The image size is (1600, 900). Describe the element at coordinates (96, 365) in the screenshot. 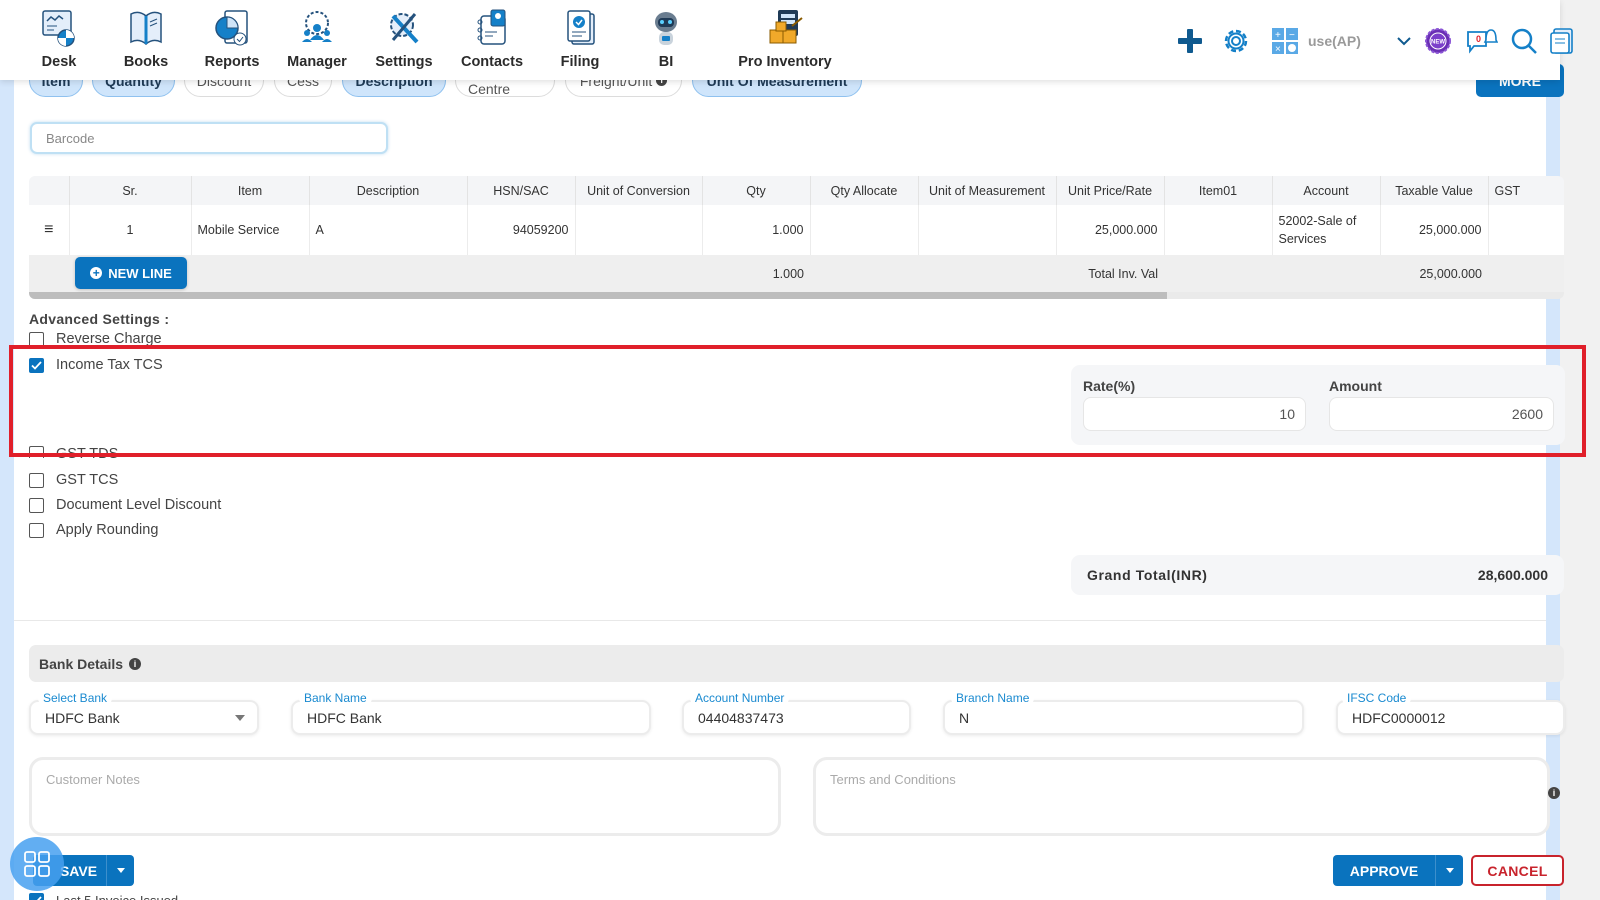

I see `income-tax-tcs-checkbox: Income Tax TCS` at that location.